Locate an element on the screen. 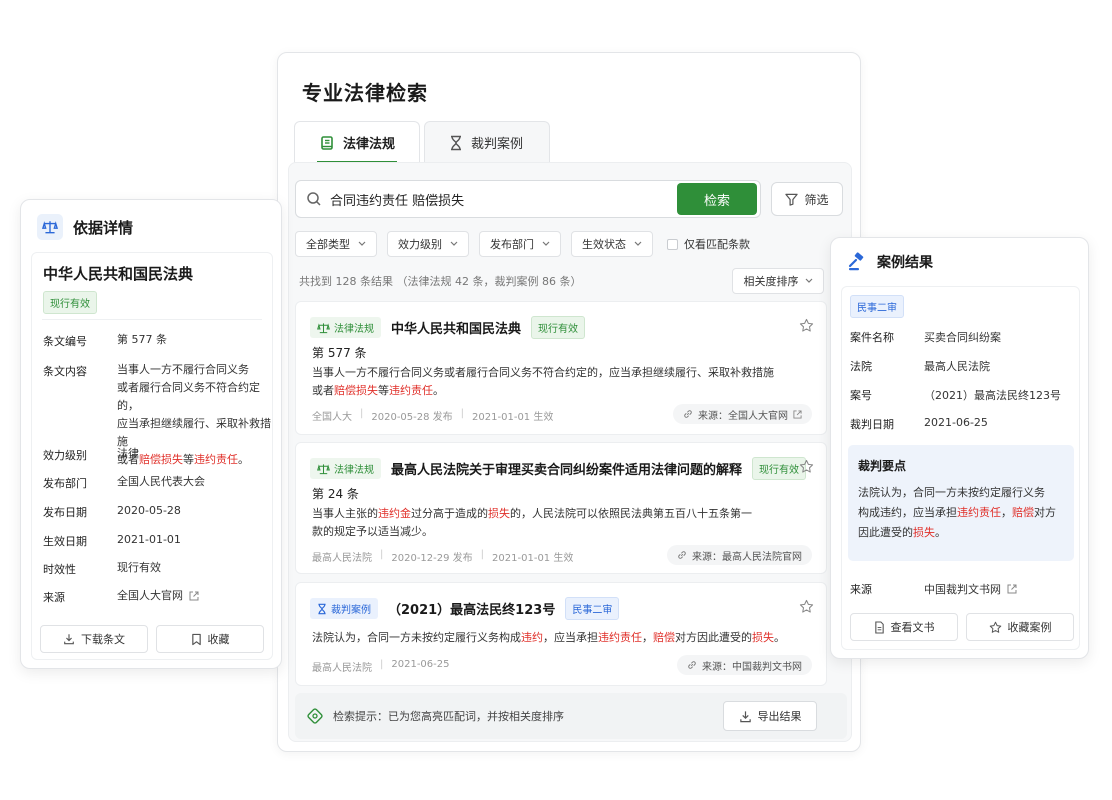 The height and width of the screenshot is (800, 1112). excerpt-text: ， is located at coordinates (647, 637).